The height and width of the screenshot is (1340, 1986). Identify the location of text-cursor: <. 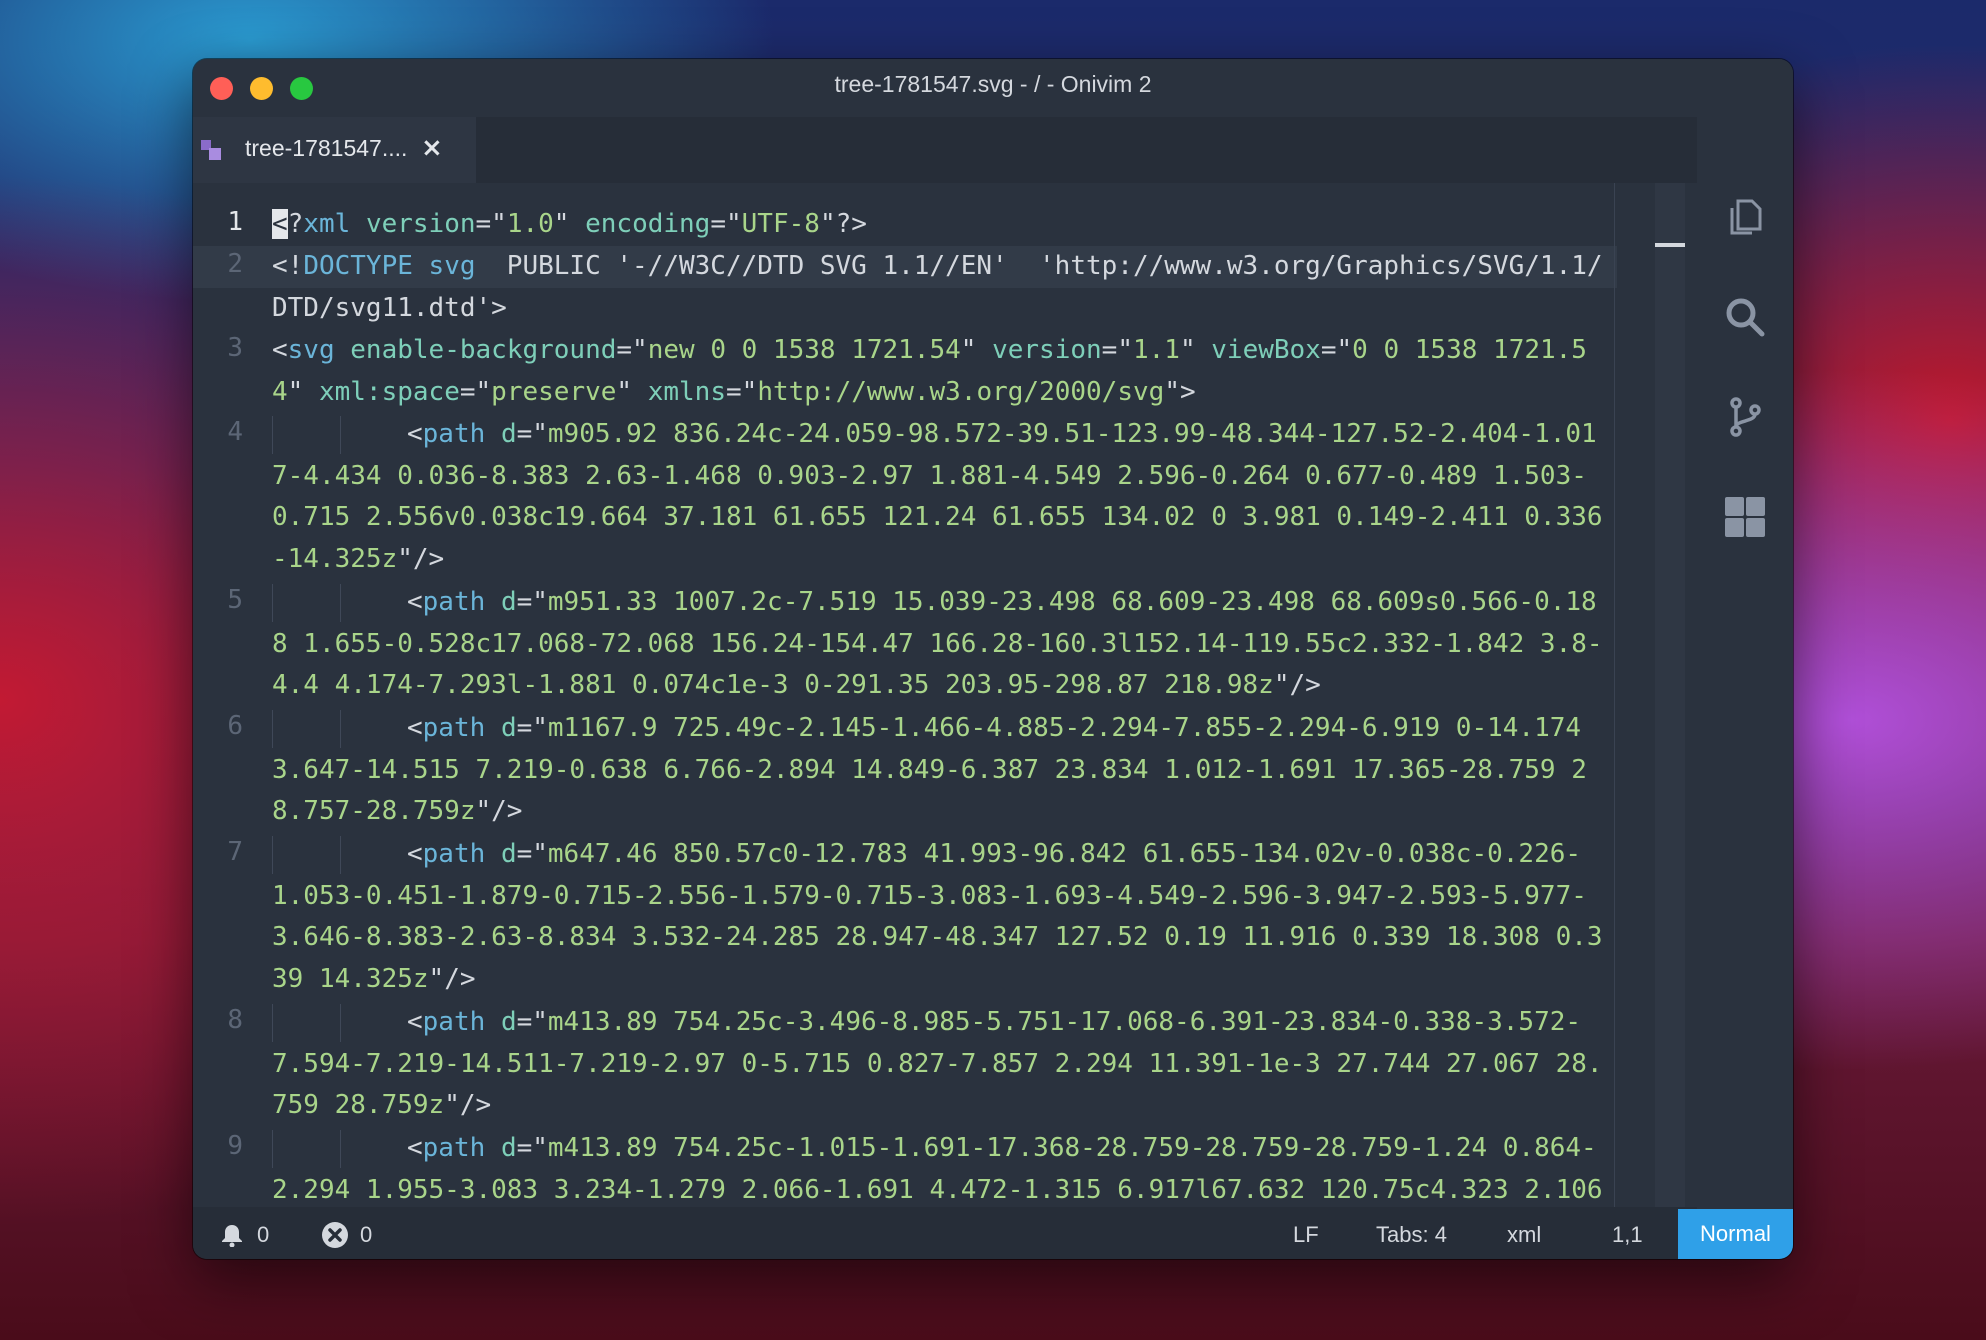
(280, 224).